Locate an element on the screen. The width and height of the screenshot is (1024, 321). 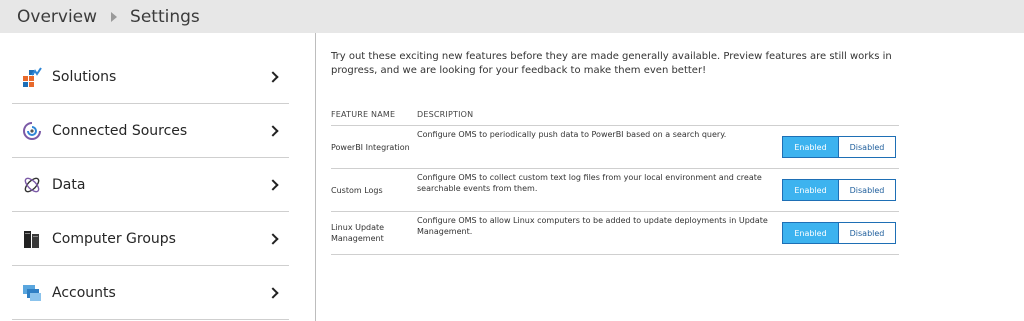
sidebar-item-connected-sources: Connected Sources is located at coordinates (150, 131).